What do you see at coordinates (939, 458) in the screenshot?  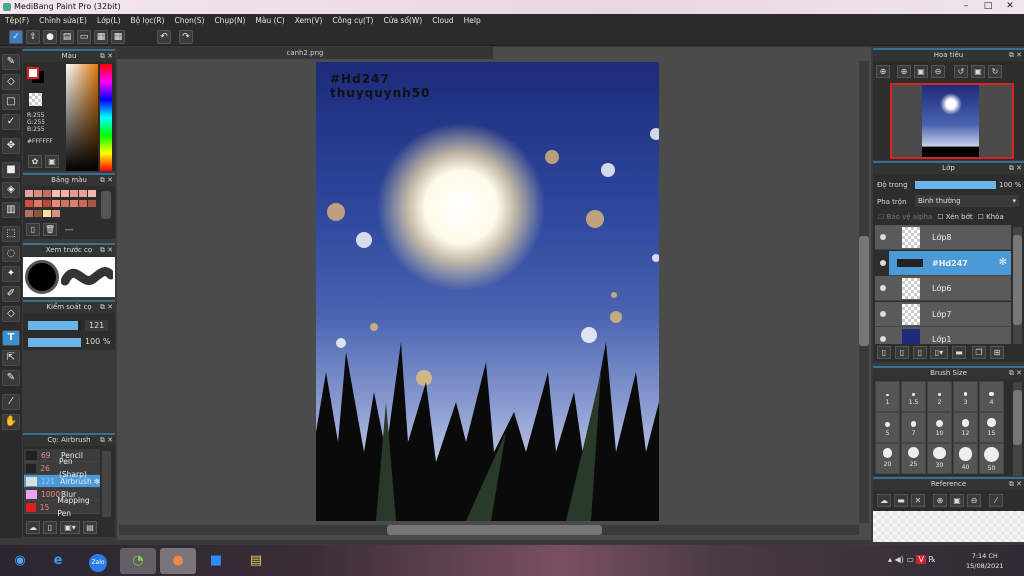 I see `brush-size-option: 30` at bounding box center [939, 458].